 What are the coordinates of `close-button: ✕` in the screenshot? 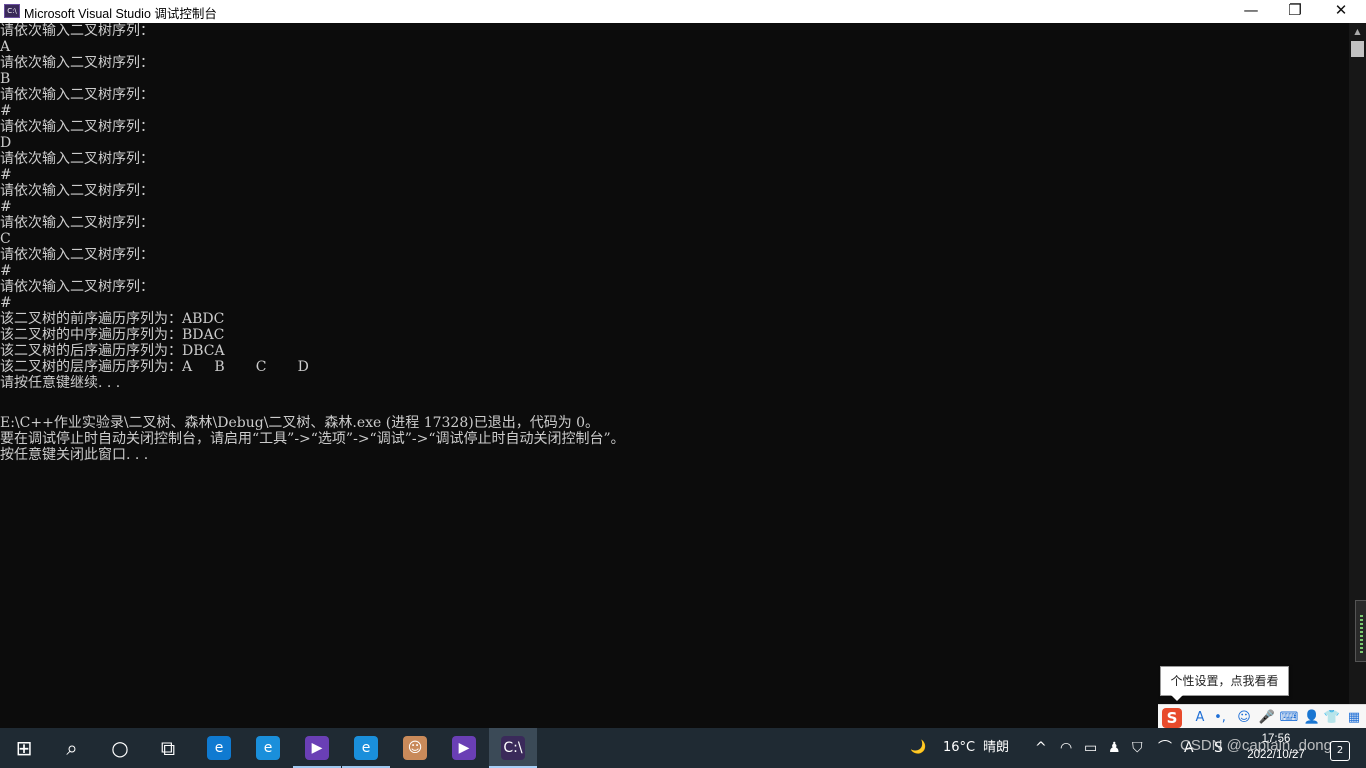 It's located at (1341, 11).